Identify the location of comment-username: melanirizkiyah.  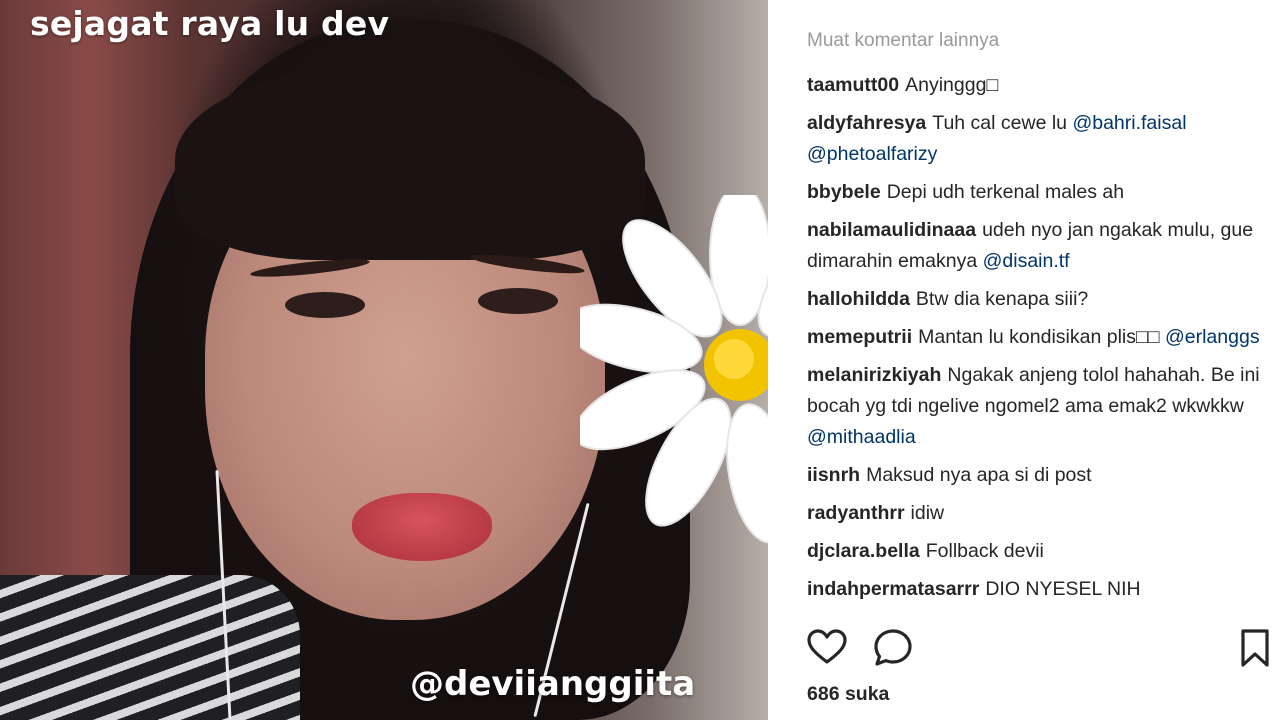
(874, 375).